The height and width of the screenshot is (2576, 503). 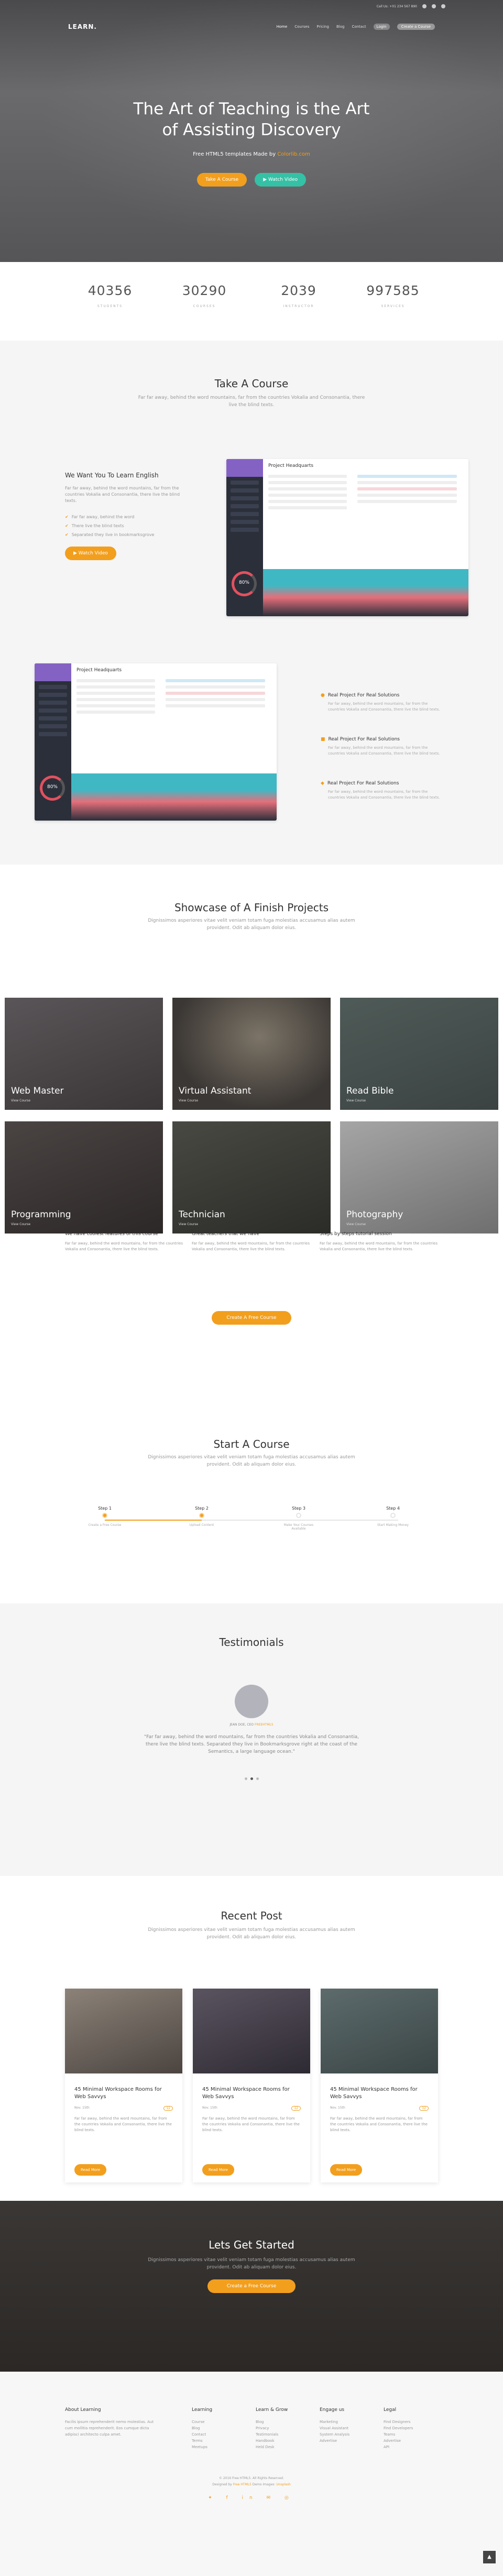 What do you see at coordinates (299, 1519) in the screenshot?
I see `step-3: Step 3 Make Your Courses Available` at bounding box center [299, 1519].